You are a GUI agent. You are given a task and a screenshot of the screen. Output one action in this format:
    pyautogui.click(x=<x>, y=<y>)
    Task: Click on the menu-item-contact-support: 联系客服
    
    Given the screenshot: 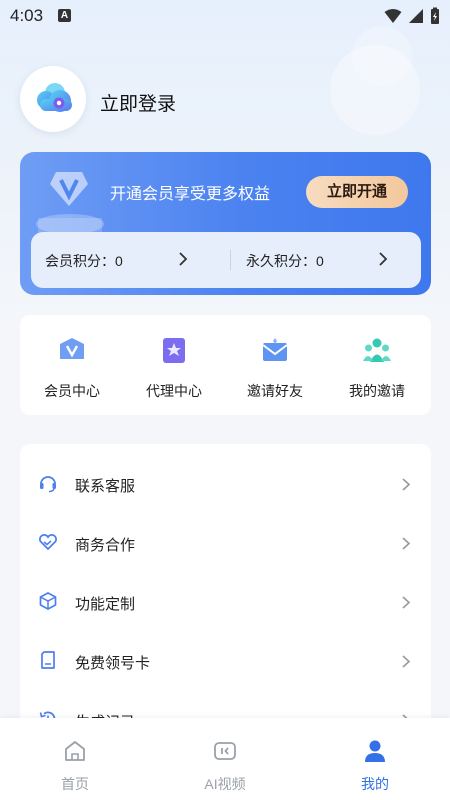 What is the action you would take?
    pyautogui.click(x=225, y=478)
    